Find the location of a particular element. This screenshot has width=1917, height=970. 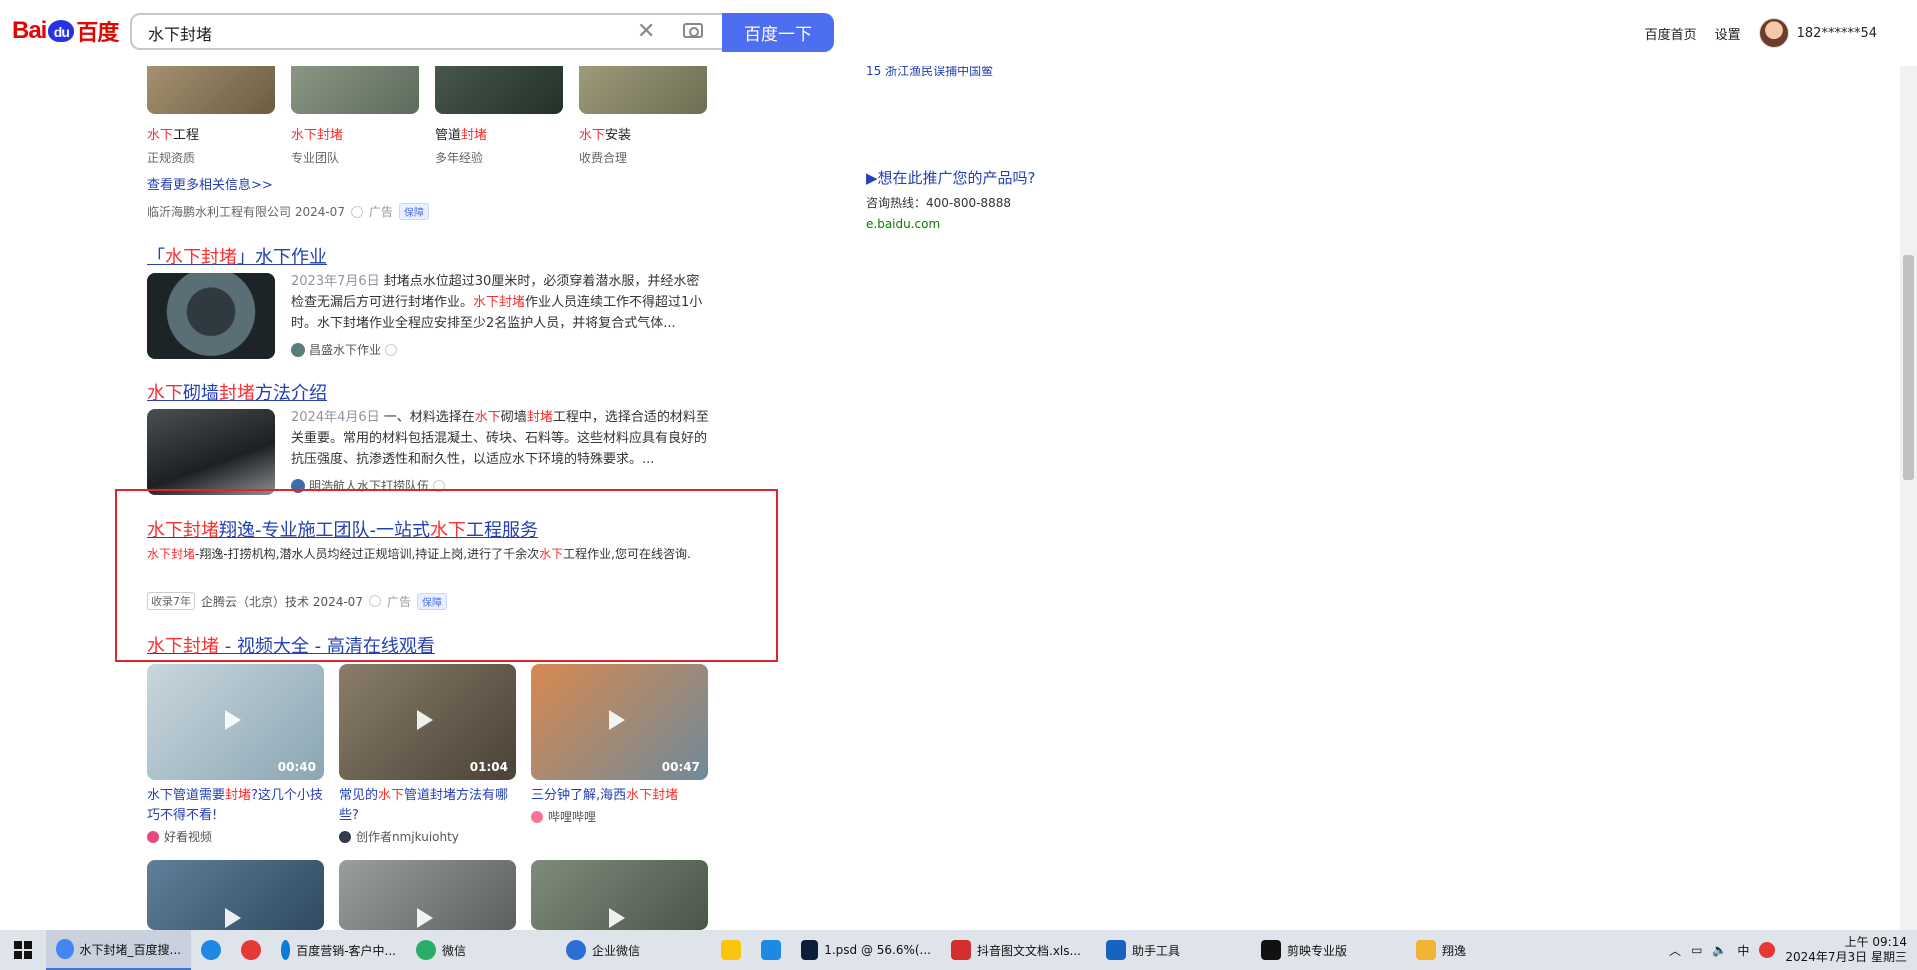

tile-title: 管道封堵 is located at coordinates (499, 133).